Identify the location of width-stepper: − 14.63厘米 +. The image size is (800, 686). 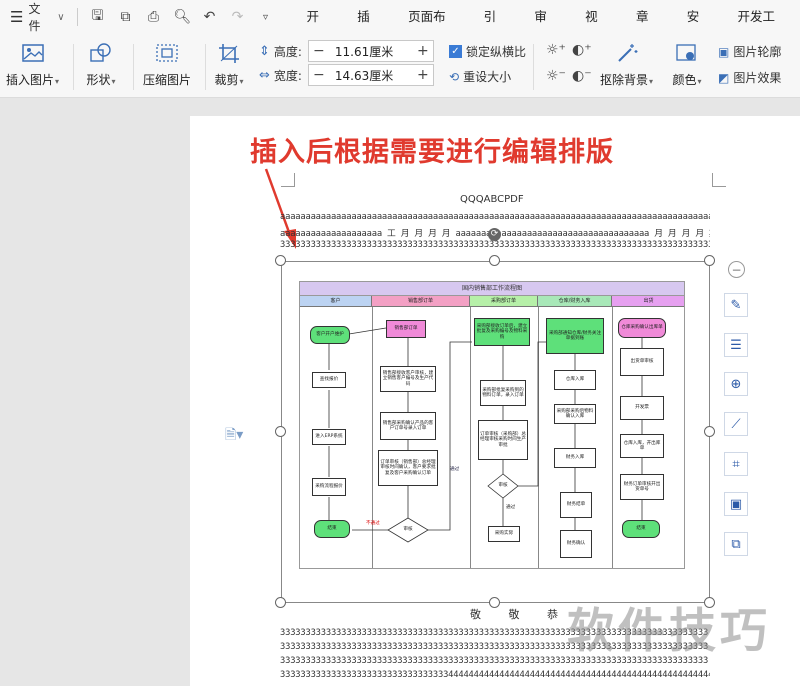
(370, 75).